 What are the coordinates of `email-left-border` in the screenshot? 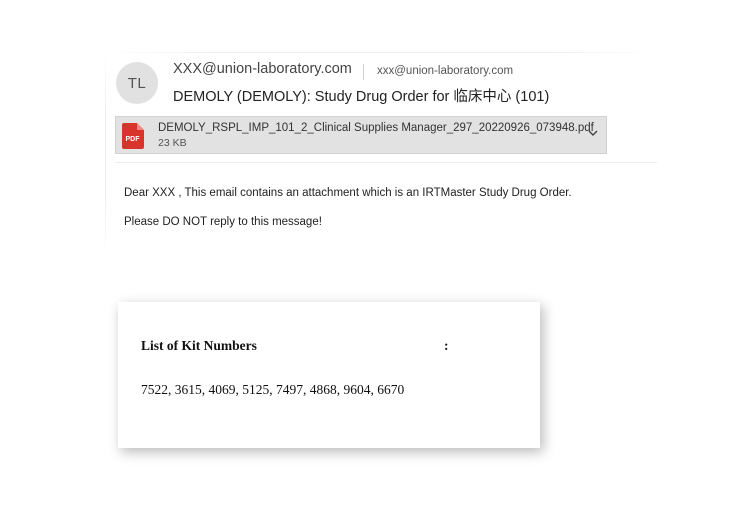 It's located at (105, 154).